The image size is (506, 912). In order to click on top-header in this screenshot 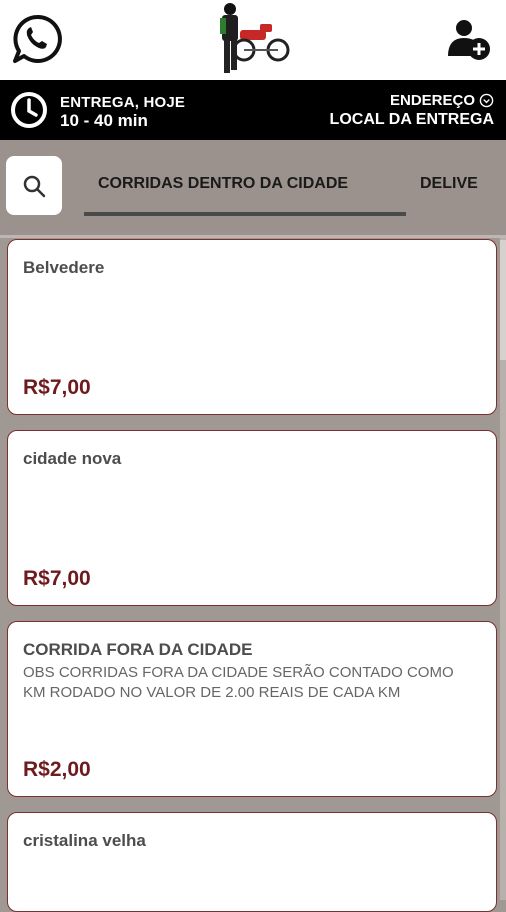, I will do `click(253, 40)`.